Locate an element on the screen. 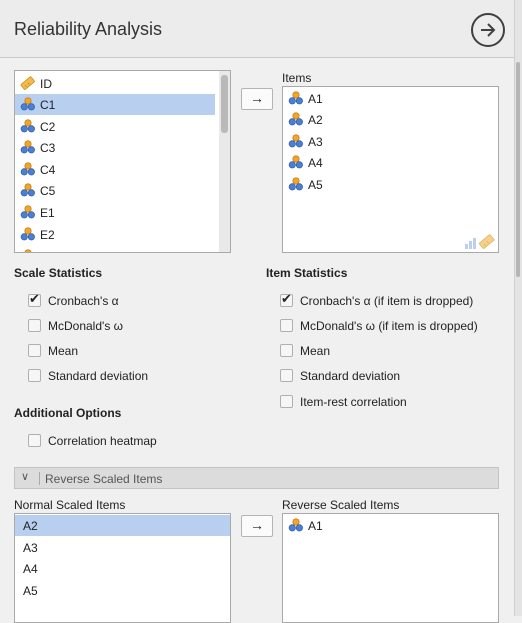 This screenshot has height=623, width=522. list-item: C2 is located at coordinates (122, 126).